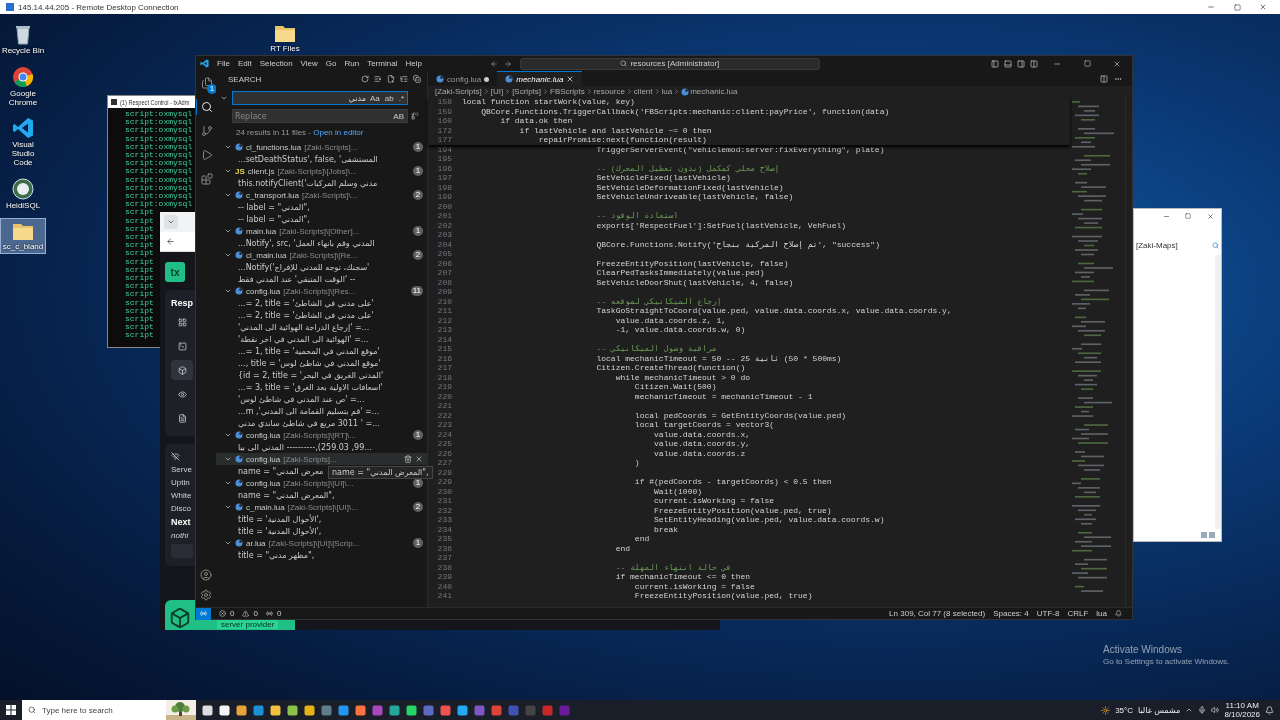 Image resolution: width=1280 pixels, height=720 pixels. I want to click on indentation-status: Spaces: 4, so click(1011, 613).